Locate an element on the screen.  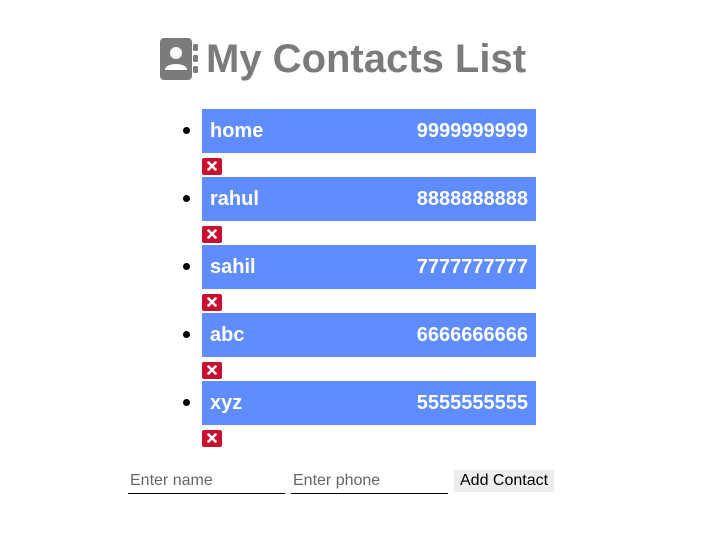
contact-card: sahil 7777777777 is located at coordinates (369, 267).